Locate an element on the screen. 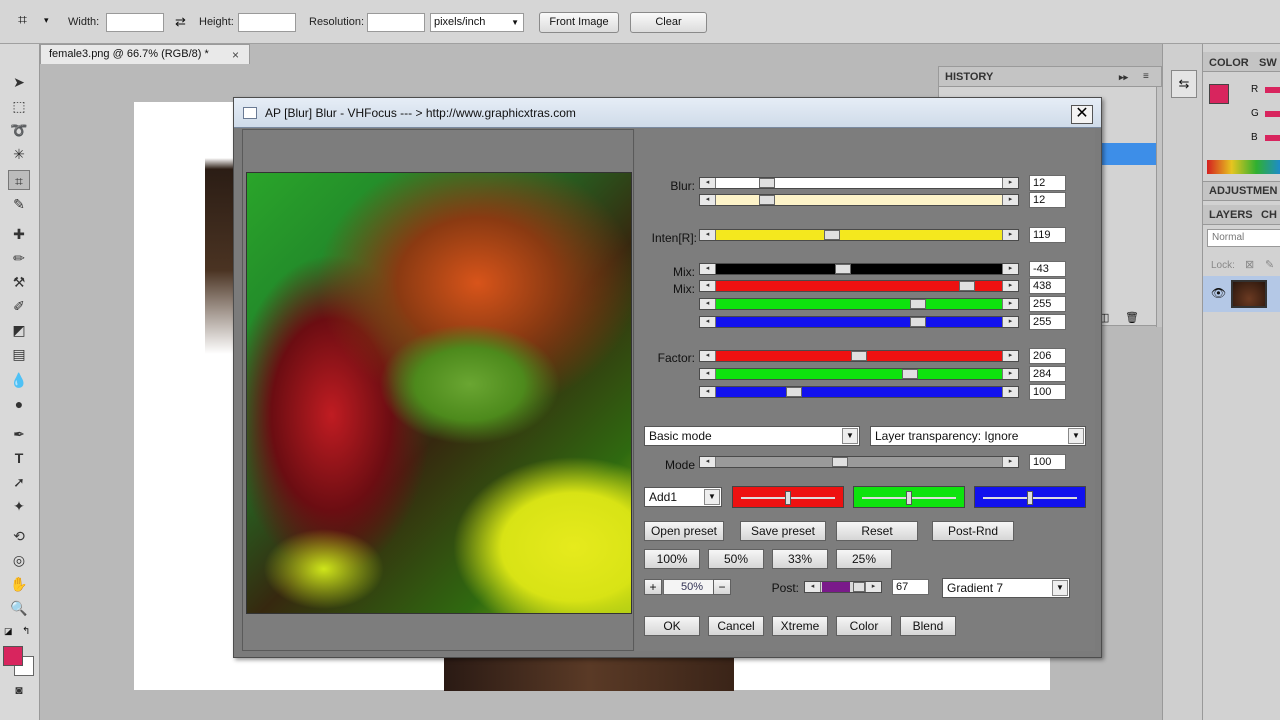 The height and width of the screenshot is (720, 1280). magic-wand-tool-icon: ✳ is located at coordinates (19, 154).